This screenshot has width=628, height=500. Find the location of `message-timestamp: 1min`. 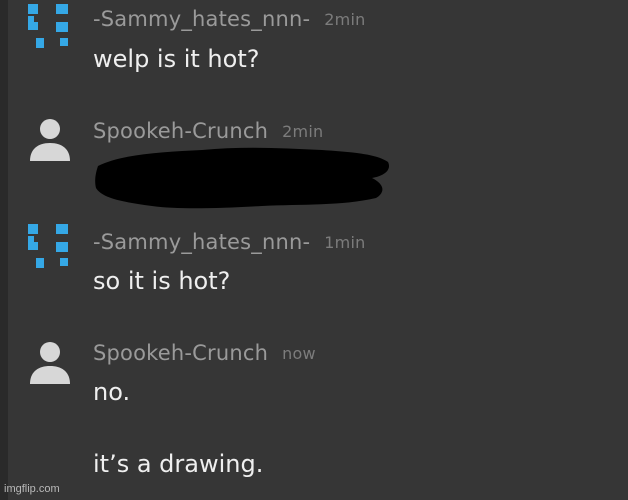

message-timestamp: 1min is located at coordinates (345, 242).